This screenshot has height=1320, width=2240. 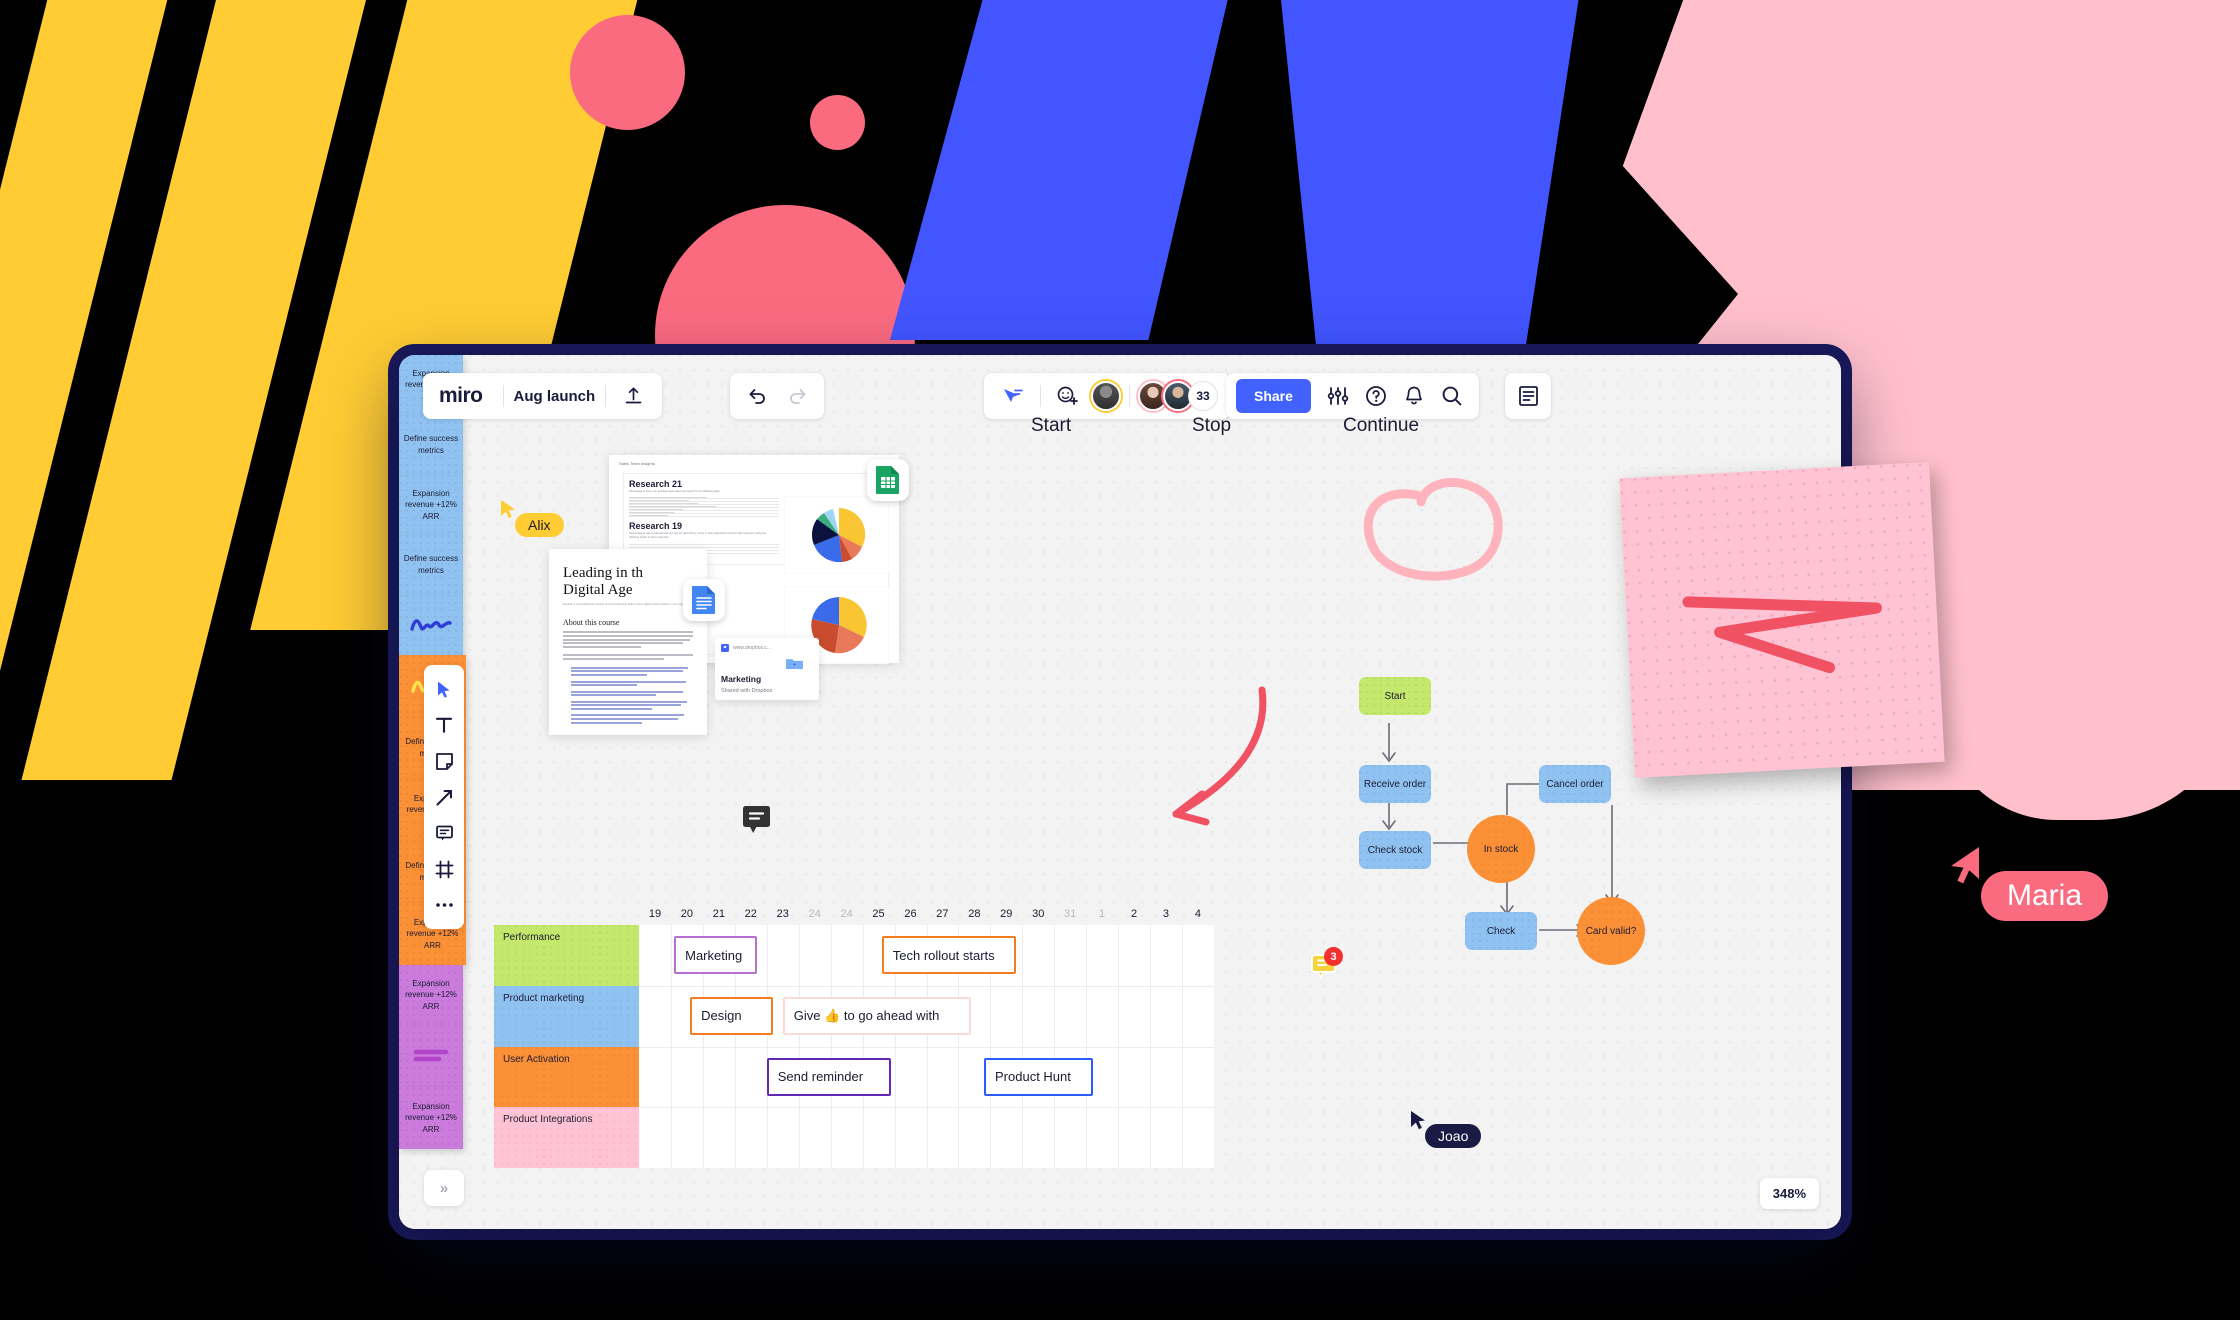 I want to click on timeline-bar: Marketing, so click(x=716, y=955).